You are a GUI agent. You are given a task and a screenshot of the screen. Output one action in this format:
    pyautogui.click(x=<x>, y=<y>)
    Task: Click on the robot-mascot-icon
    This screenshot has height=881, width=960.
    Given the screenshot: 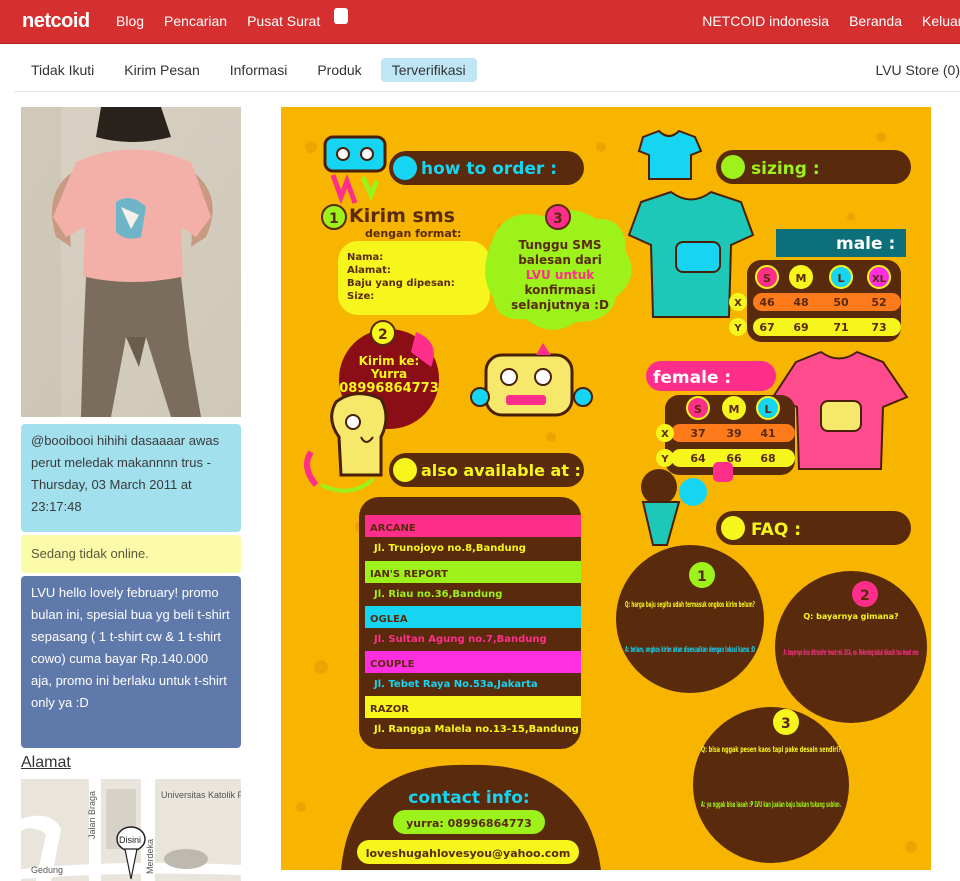 What is the action you would take?
    pyautogui.click(x=355, y=170)
    